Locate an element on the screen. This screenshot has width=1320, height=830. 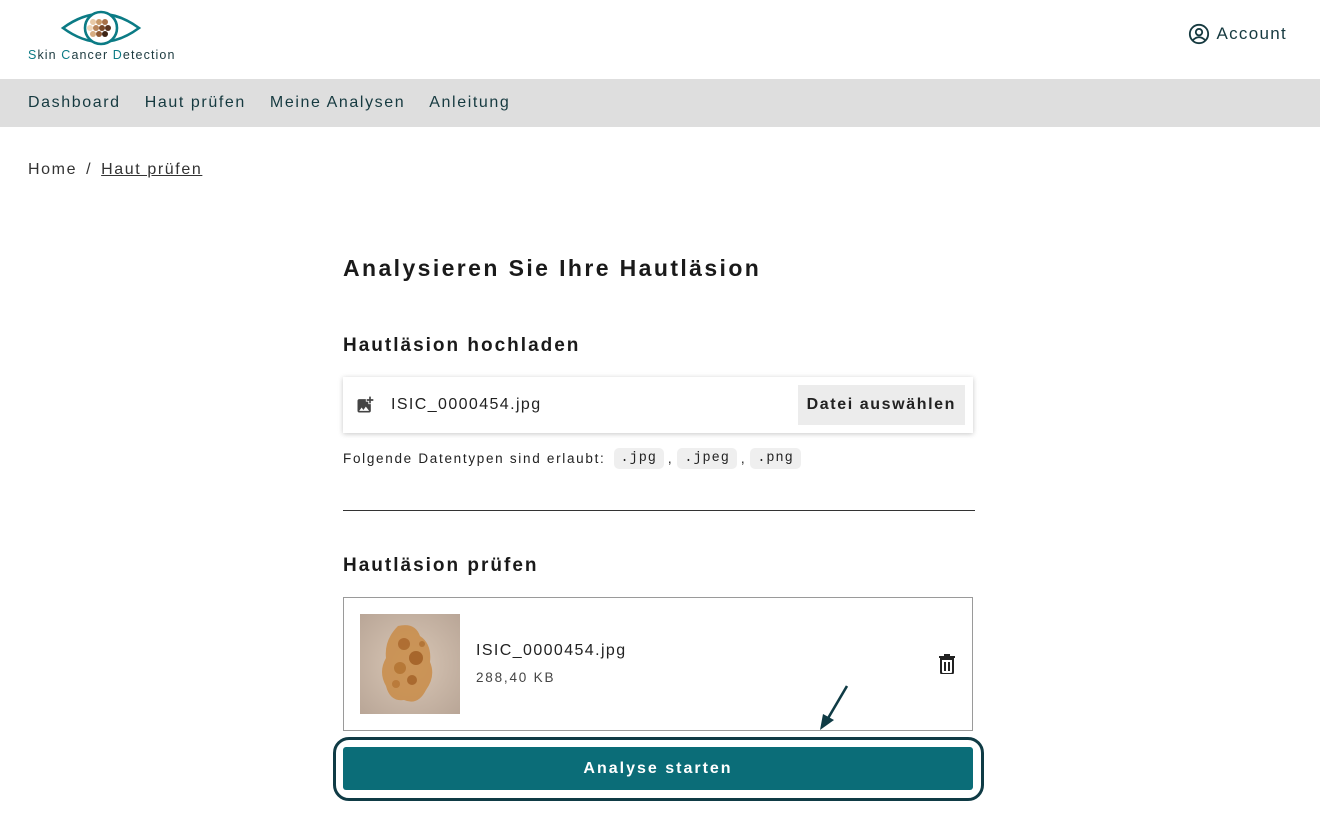
trash-icon is located at coordinates (947, 664).